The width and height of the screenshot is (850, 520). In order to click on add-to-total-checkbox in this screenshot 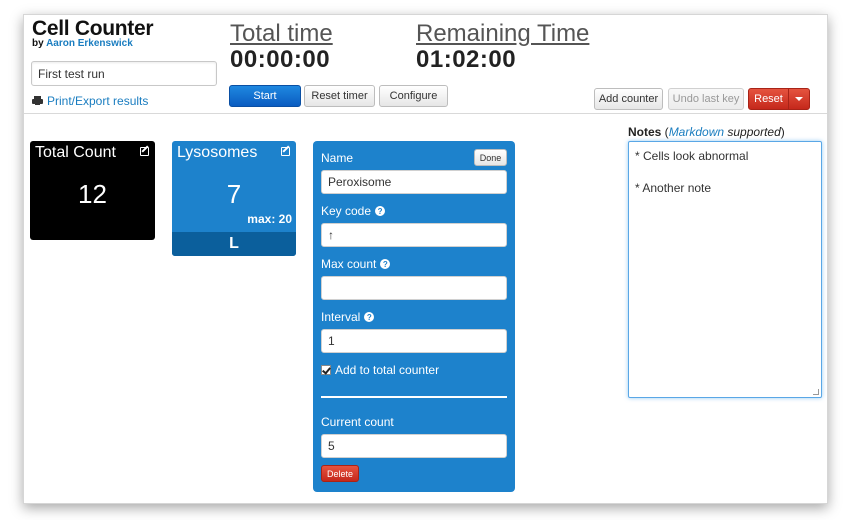, I will do `click(326, 370)`.